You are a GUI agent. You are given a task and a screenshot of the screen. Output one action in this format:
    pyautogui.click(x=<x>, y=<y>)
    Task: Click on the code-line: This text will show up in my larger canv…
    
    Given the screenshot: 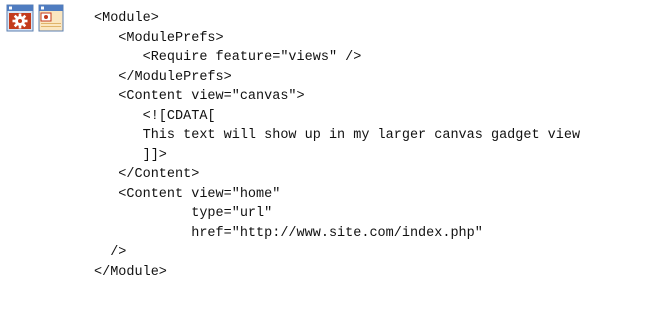 What is the action you would take?
    pyautogui.click(x=337, y=135)
    